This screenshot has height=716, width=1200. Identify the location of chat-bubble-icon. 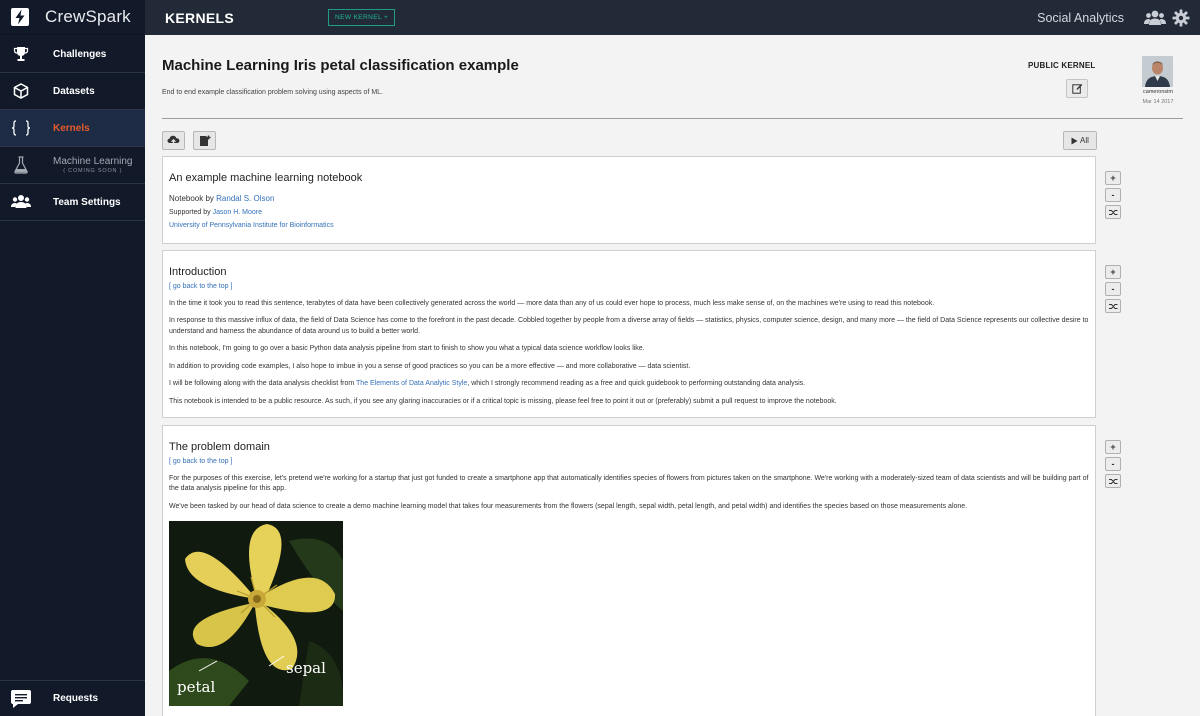
(21, 699).